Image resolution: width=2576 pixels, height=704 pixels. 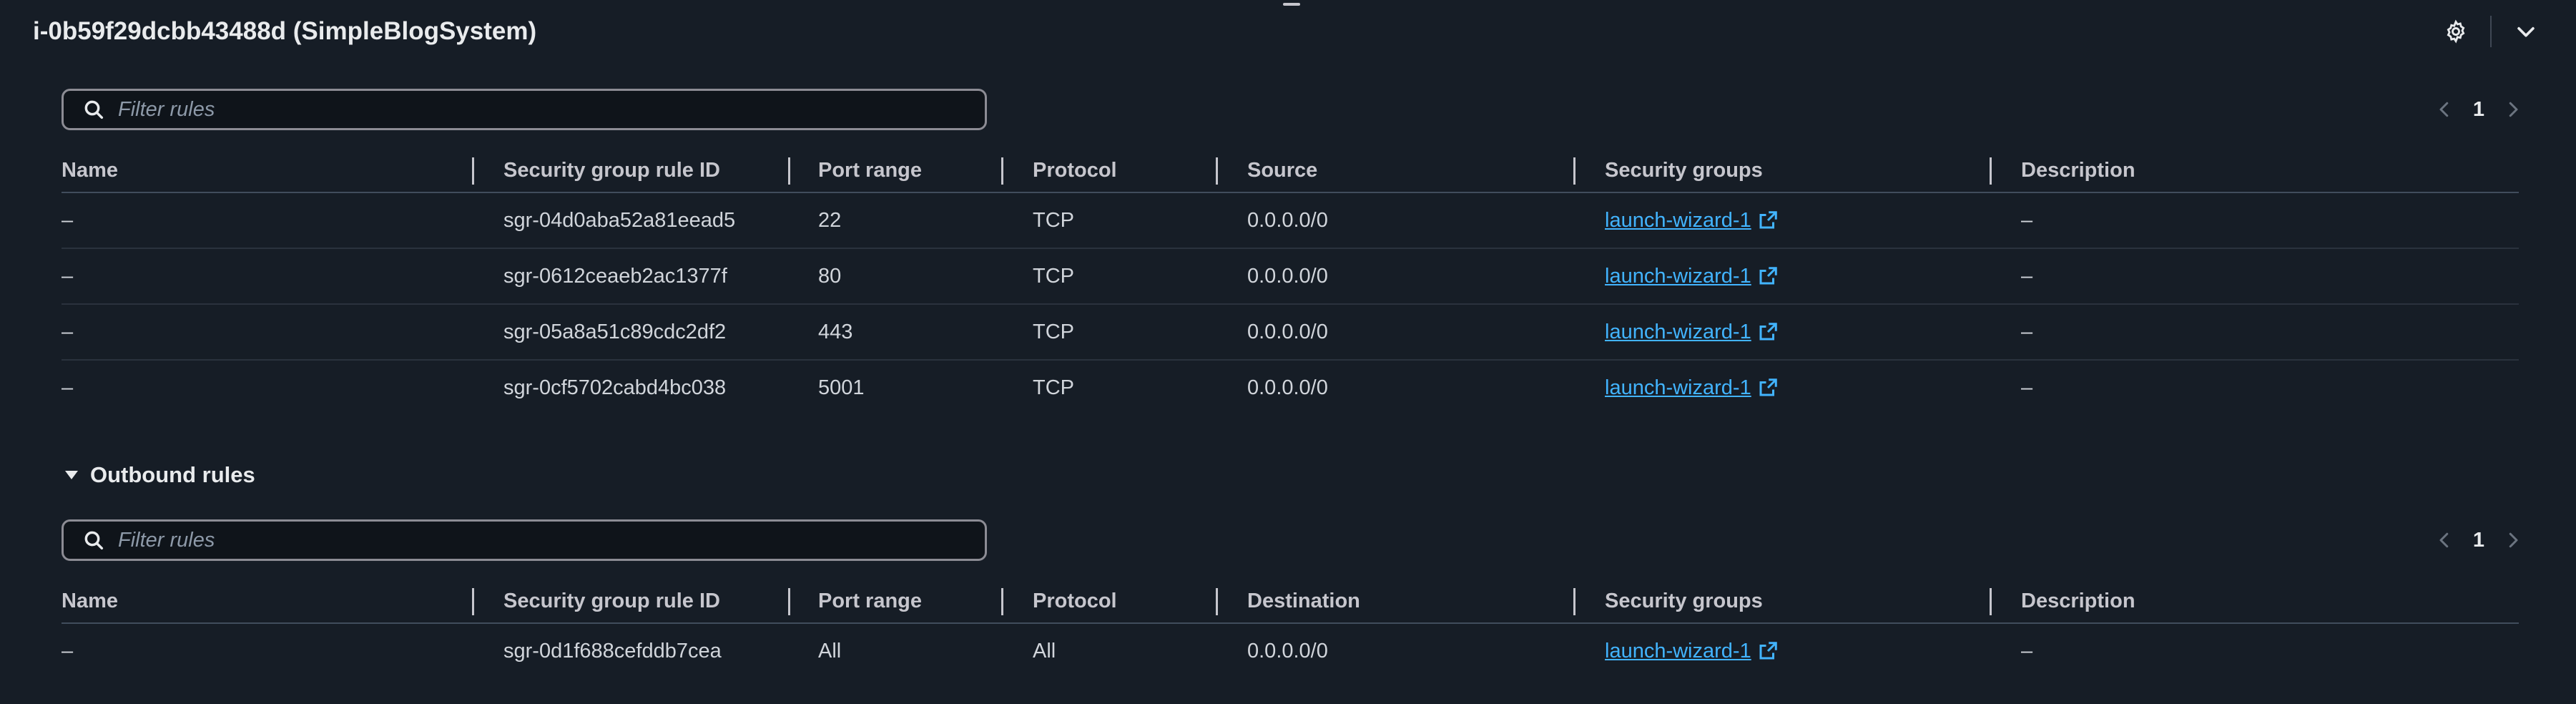 What do you see at coordinates (551, 110) in the screenshot?
I see `inbound-filter-input` at bounding box center [551, 110].